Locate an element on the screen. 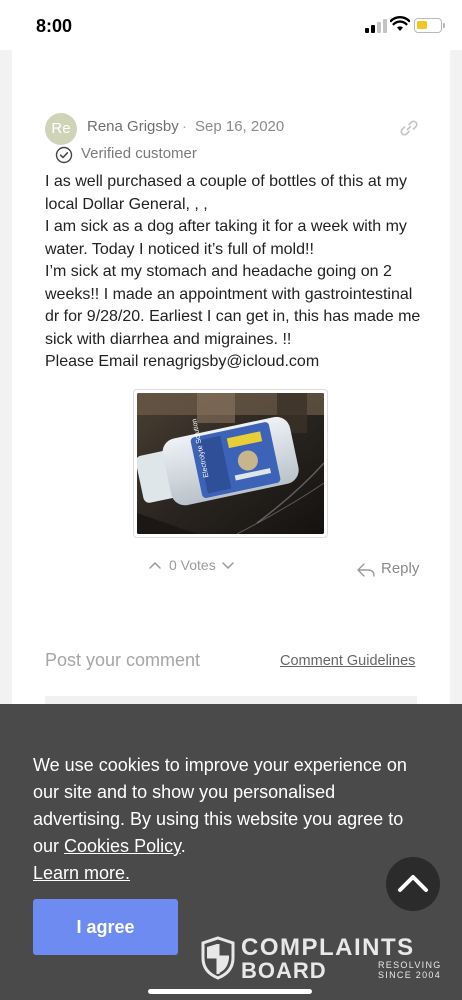 Image resolution: width=462 pixels, height=1000 pixels. review-author: Rena Grigsby is located at coordinates (133, 126).